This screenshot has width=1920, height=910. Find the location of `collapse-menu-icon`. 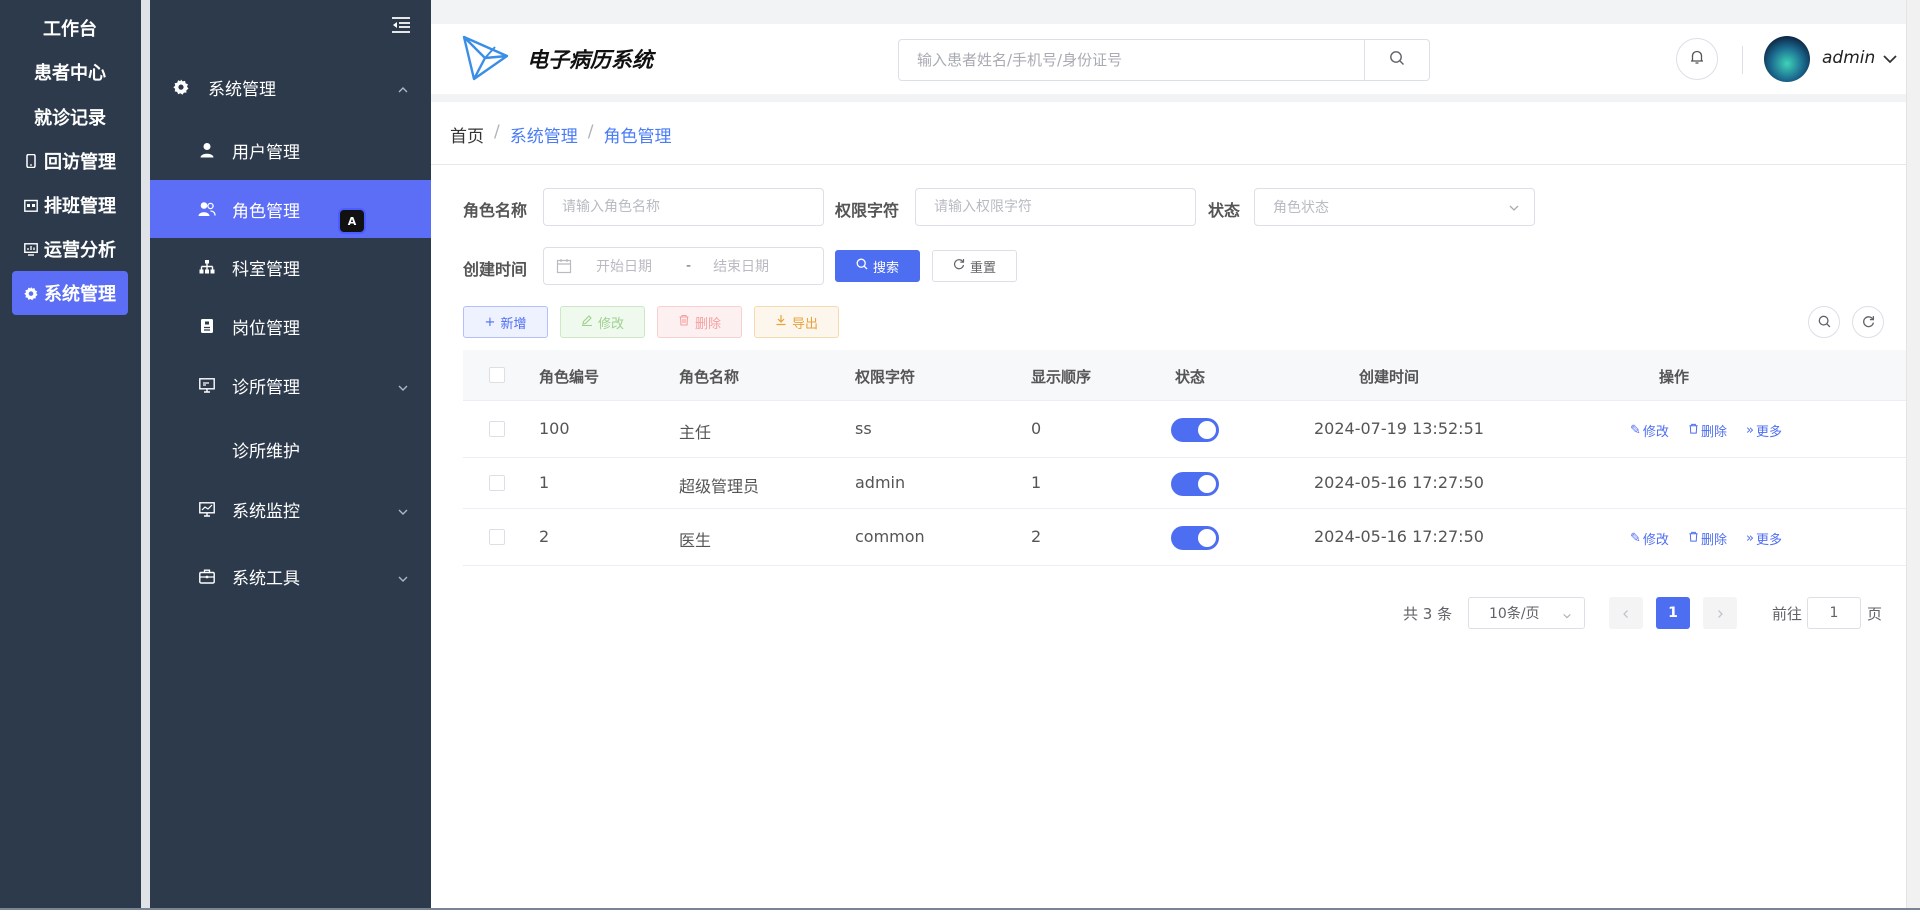

collapse-menu-icon is located at coordinates (401, 25).